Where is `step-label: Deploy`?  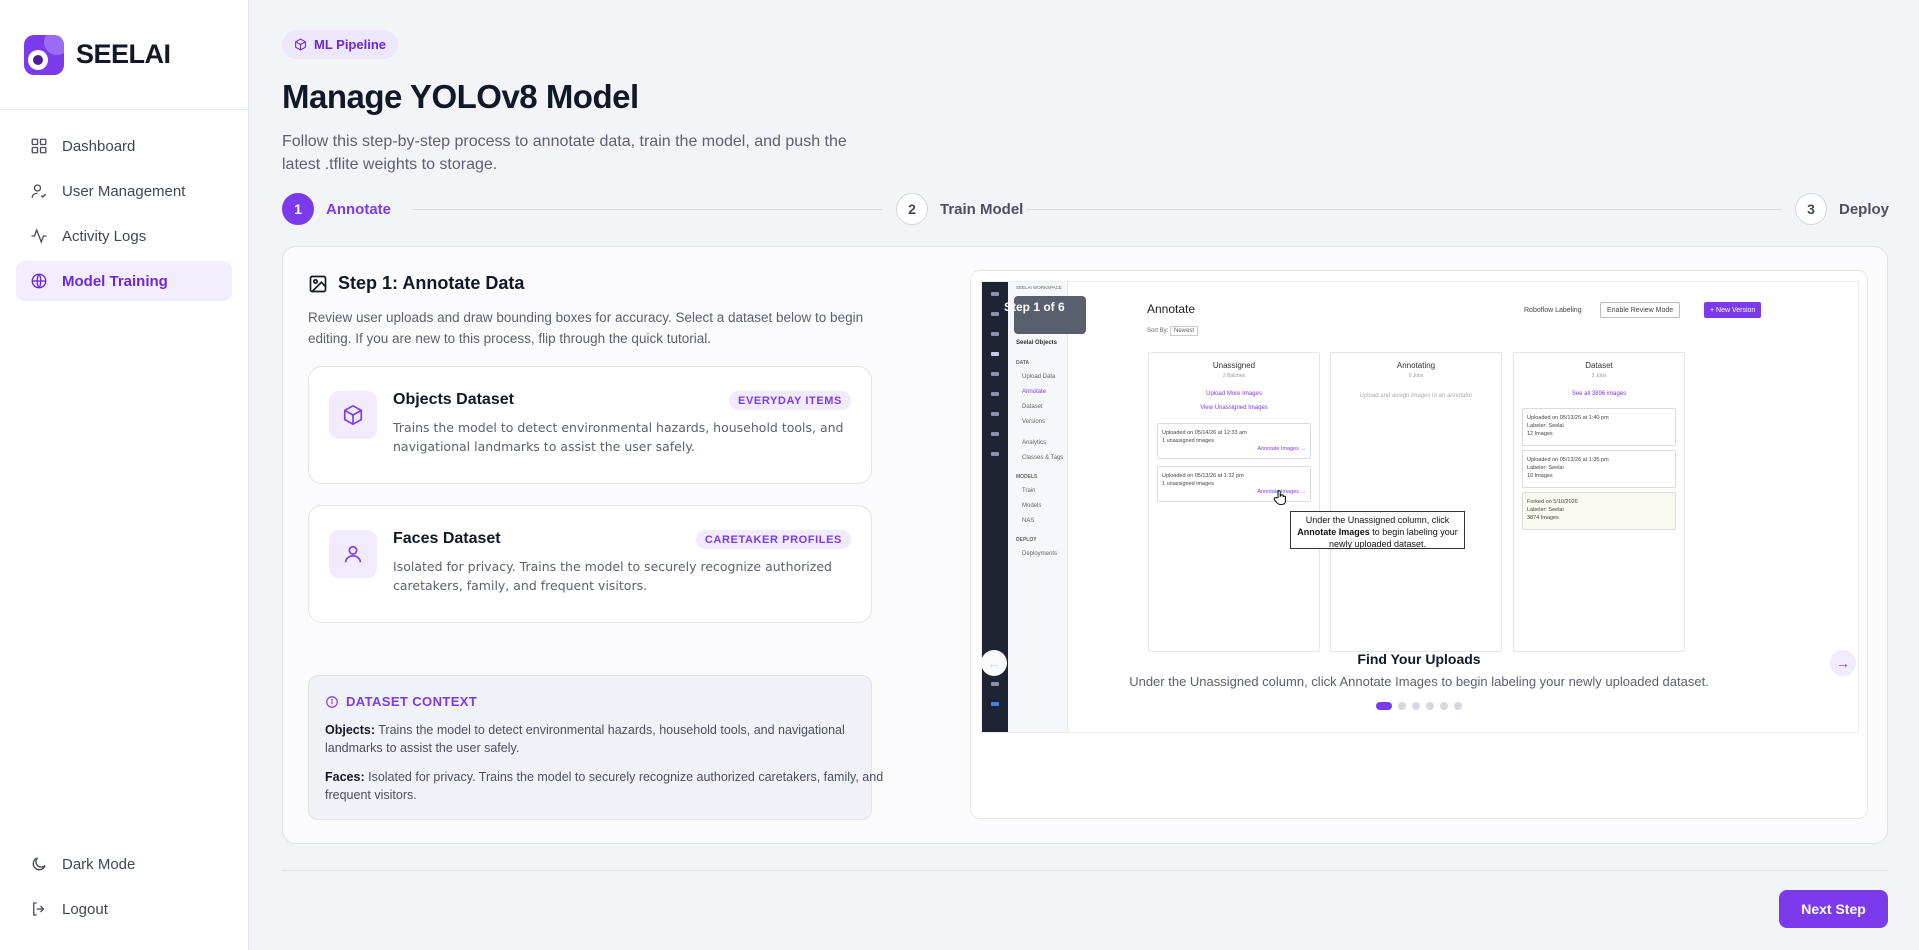 step-label: Deploy is located at coordinates (1864, 209).